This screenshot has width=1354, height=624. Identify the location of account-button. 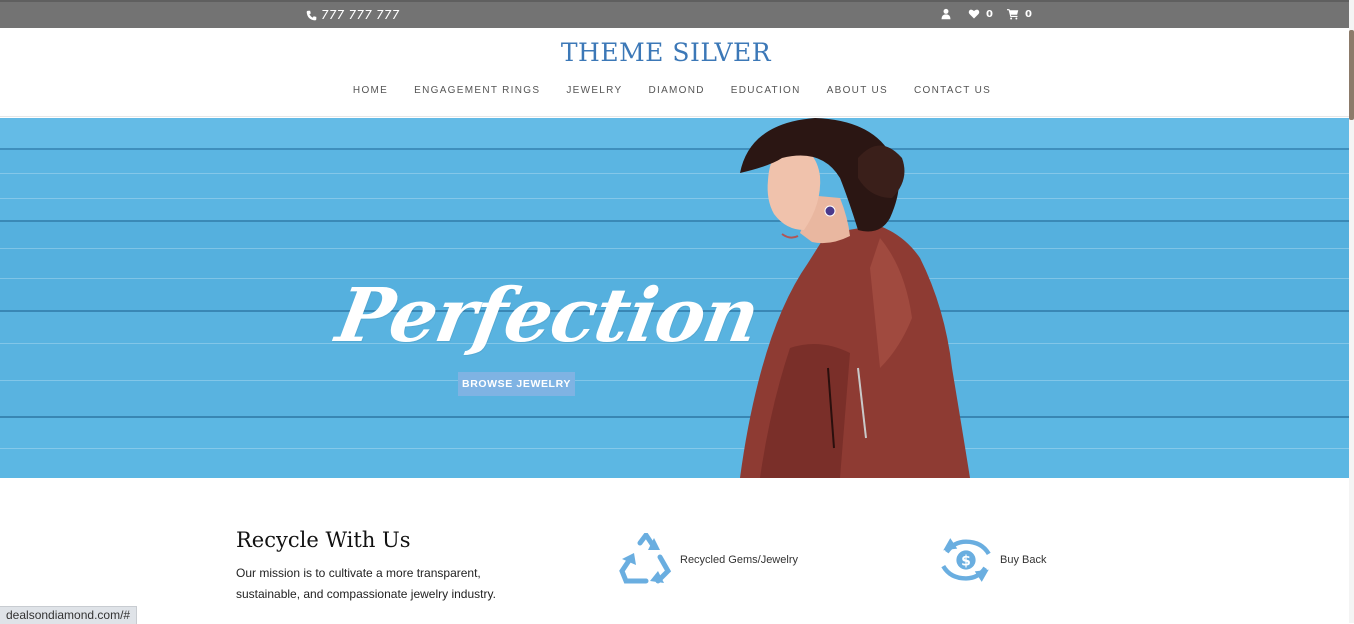
(946, 14).